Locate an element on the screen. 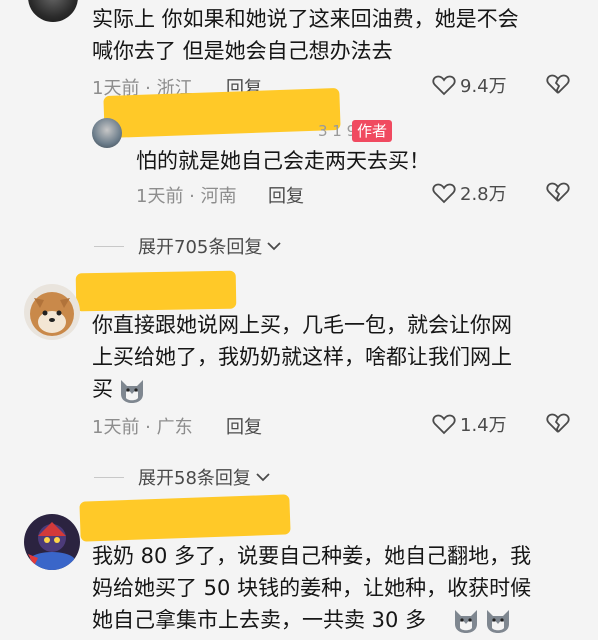 Image resolution: width=598 pixels, height=640 pixels. like-button: 9.4万 is located at coordinates (469, 85).